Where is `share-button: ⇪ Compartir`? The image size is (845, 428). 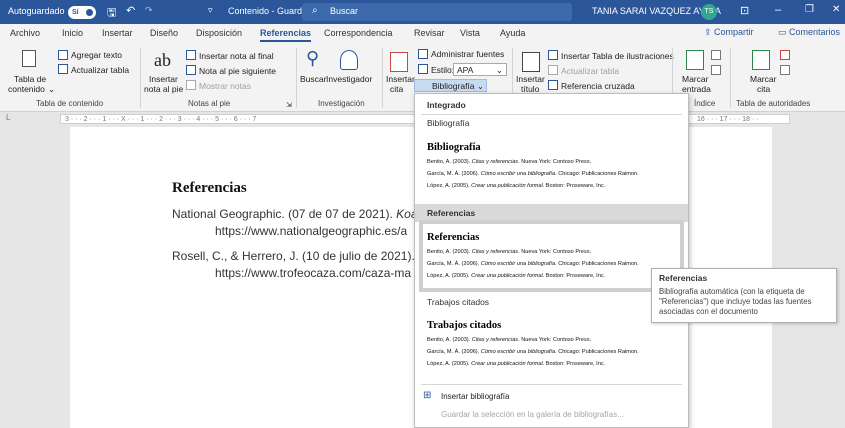 share-button: ⇪ Compartir is located at coordinates (729, 32).